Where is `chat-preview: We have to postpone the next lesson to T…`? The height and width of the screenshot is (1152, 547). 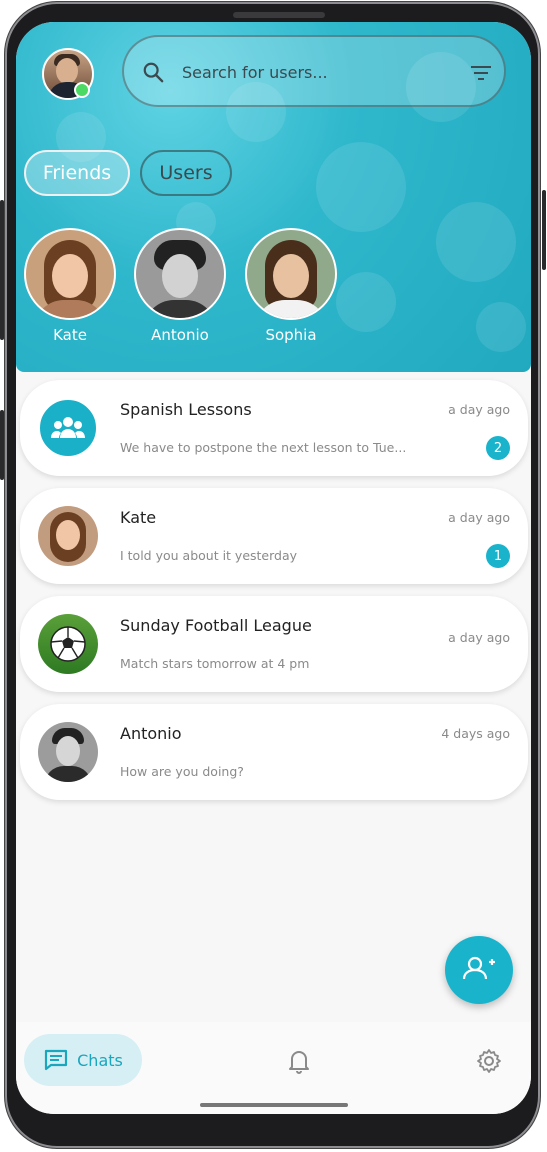
chat-preview: We have to postpone the next lesson to T… is located at coordinates (263, 447).